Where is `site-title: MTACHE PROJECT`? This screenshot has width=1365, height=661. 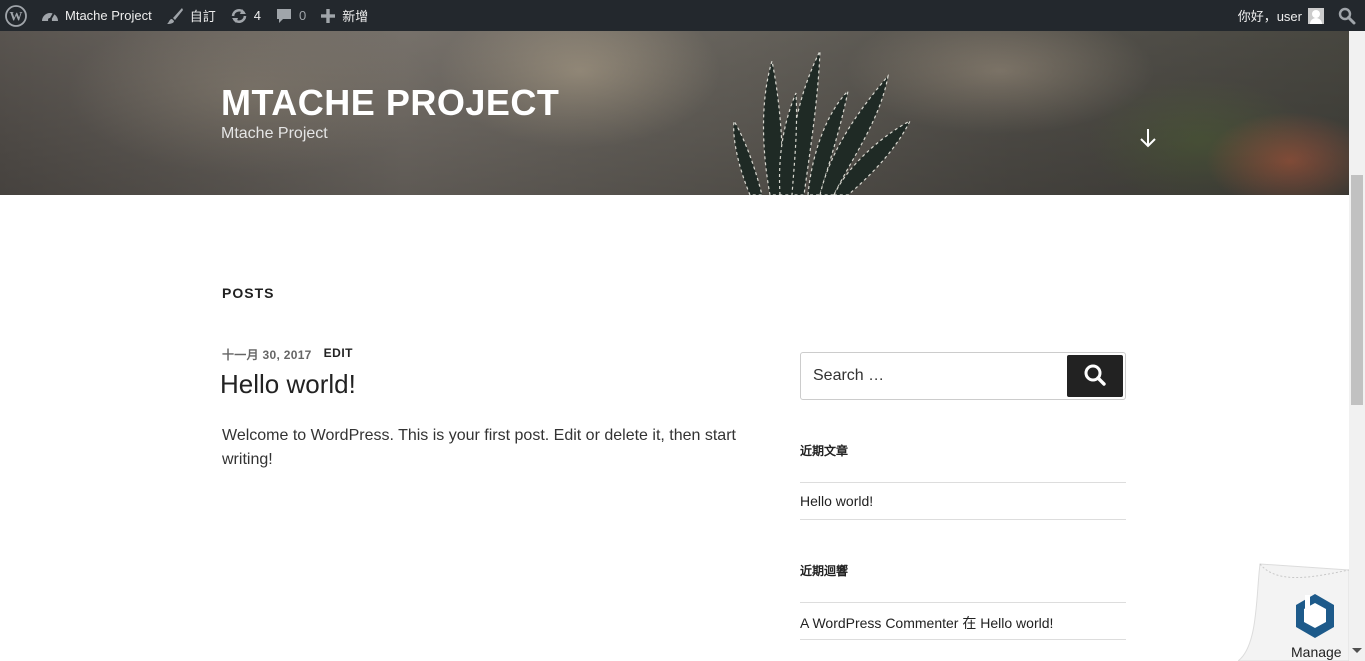 site-title: MTACHE PROJECT is located at coordinates (390, 103).